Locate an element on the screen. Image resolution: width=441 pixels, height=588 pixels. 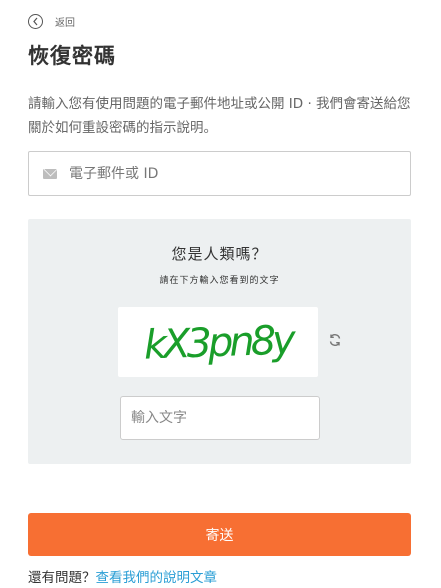
page-title: 恢復密碼 is located at coordinates (72, 56).